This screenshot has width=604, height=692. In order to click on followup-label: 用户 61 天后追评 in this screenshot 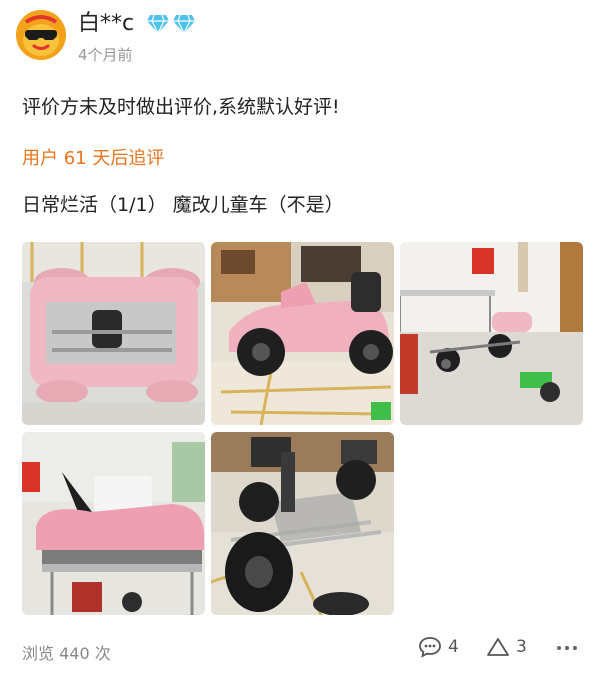, I will do `click(93, 158)`.